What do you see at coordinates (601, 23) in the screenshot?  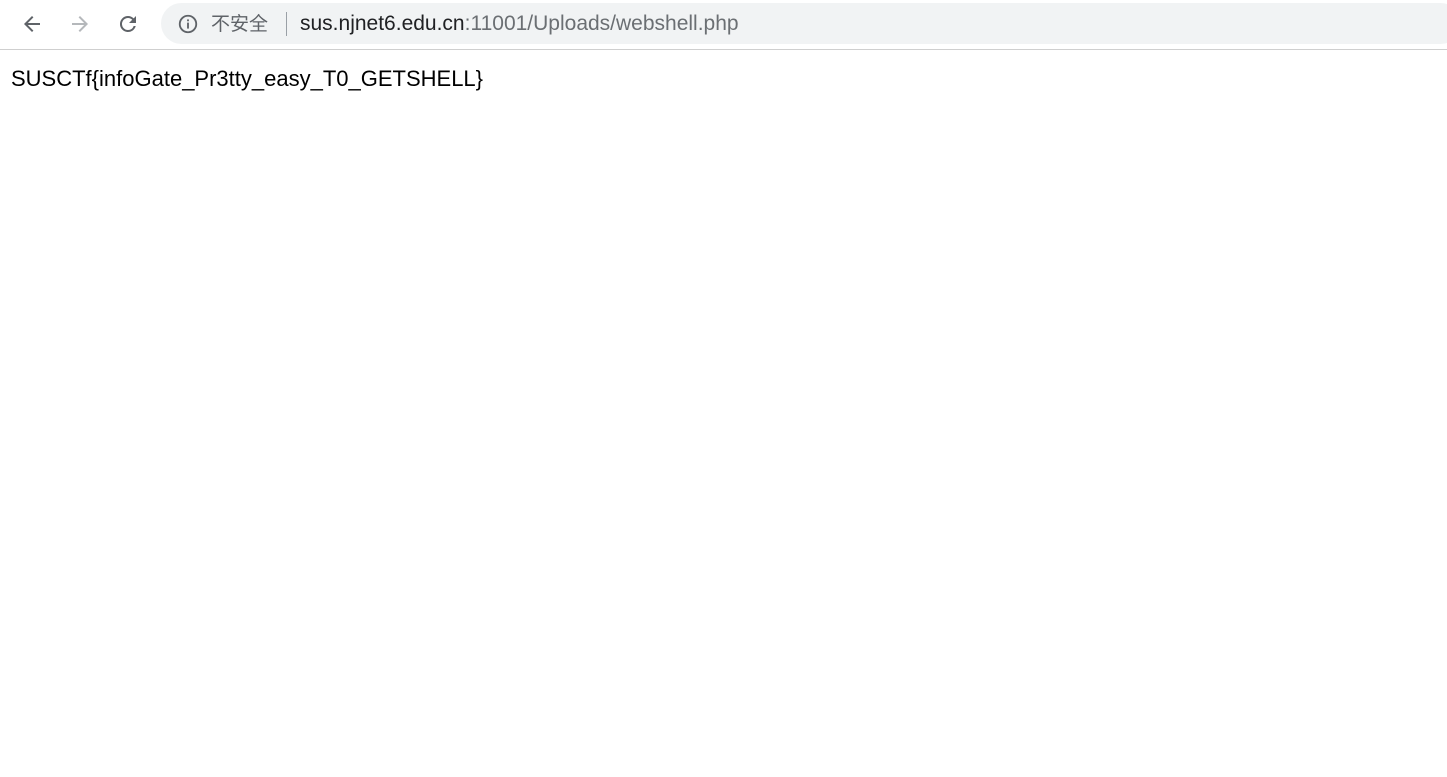 I see `url-path: :11001/Uploads/webshell.php` at bounding box center [601, 23].